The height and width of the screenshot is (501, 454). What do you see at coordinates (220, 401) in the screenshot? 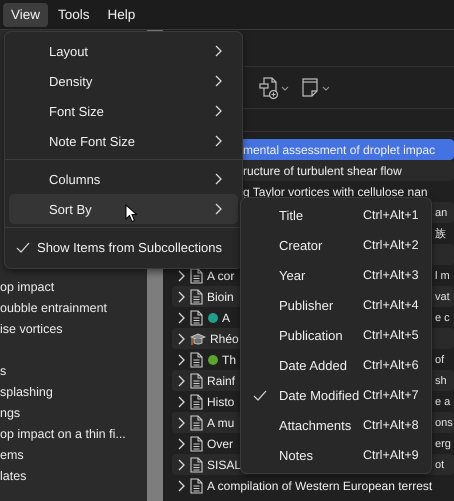
I see `item-title: Histo` at bounding box center [220, 401].